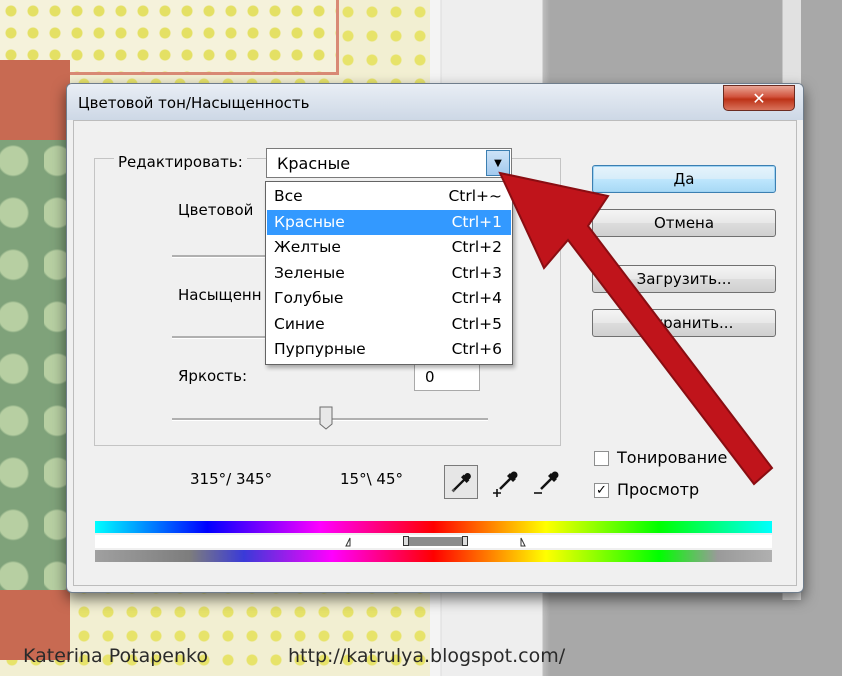 The width and height of the screenshot is (842, 676). Describe the element at coordinates (180, 162) in the screenshot. I see `edit-label: Редактировать:` at that location.